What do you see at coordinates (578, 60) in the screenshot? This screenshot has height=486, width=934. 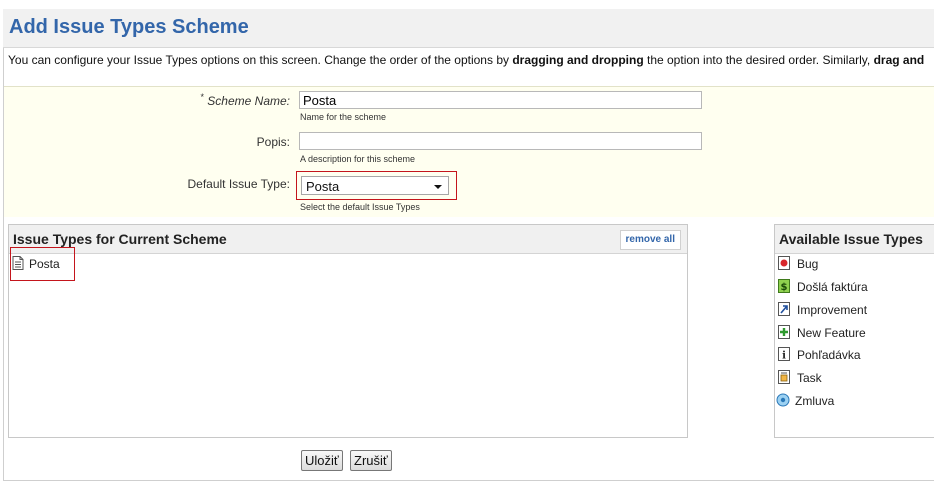 I see `description-bold-1: dragging and dropping` at bounding box center [578, 60].